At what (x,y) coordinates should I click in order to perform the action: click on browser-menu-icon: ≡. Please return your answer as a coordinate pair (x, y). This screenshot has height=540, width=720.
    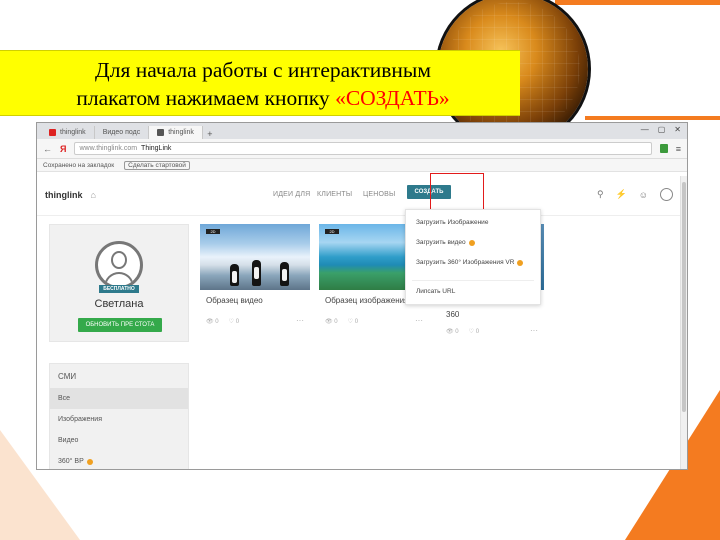
    Looking at the image, I should click on (678, 149).